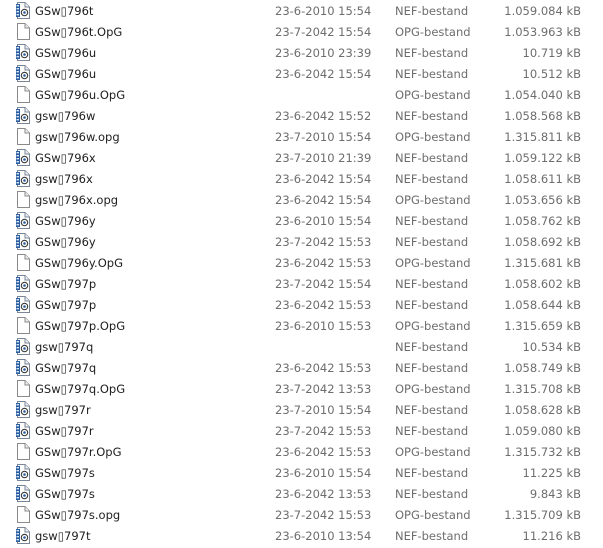 The image size is (603, 548). Describe the element at coordinates (63, 536) in the screenshot. I see `file-name: gsw▯797t` at that location.